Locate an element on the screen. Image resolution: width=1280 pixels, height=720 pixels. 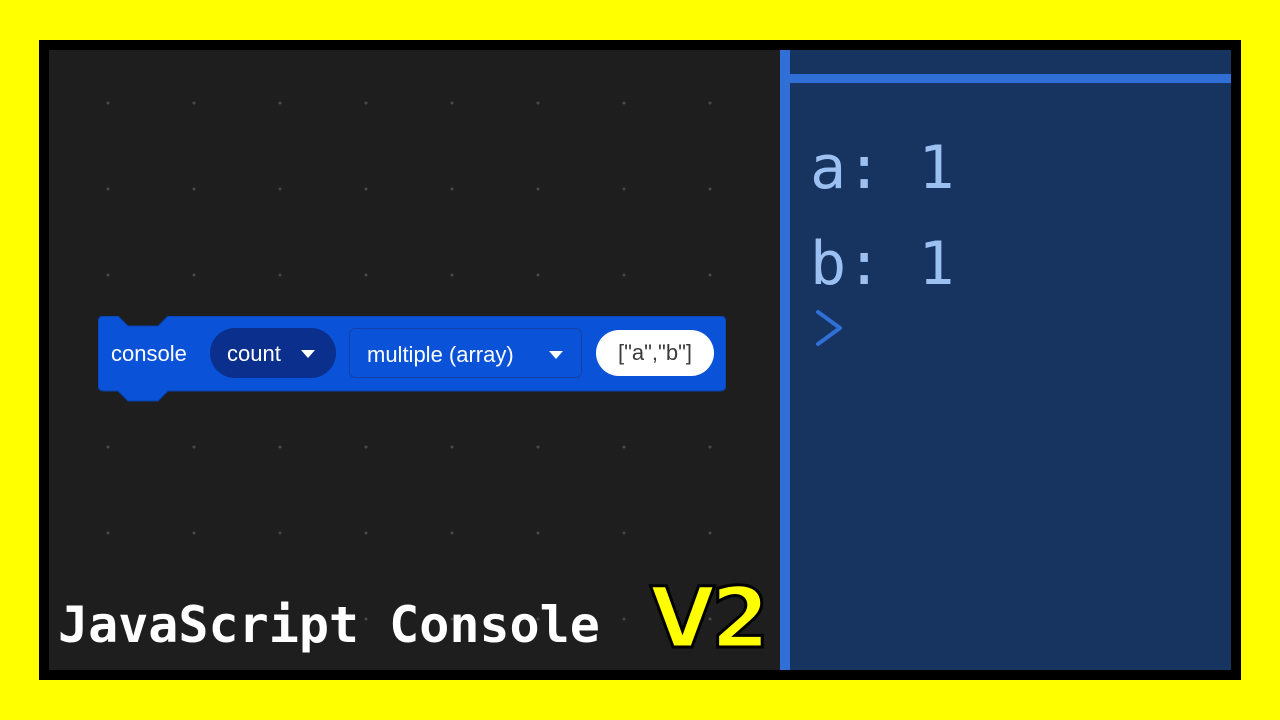
method-dropdown-value: count is located at coordinates (254, 353).